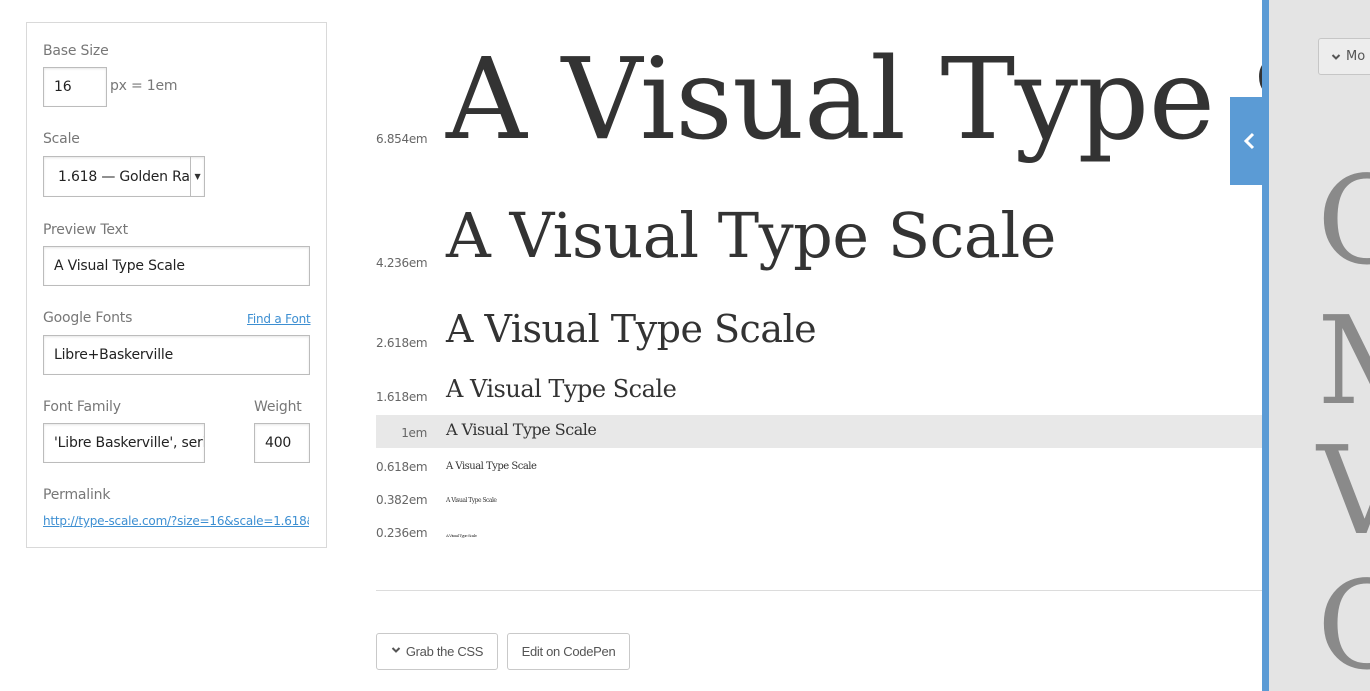  I want to click on edit-codepen-button: Edit on CodePen, so click(568, 651).